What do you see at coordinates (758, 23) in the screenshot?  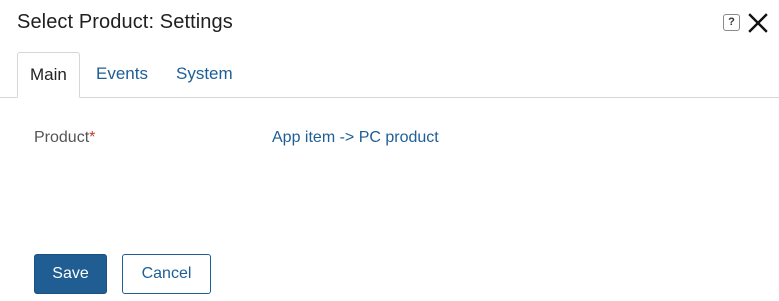 I see `close-icon` at bounding box center [758, 23].